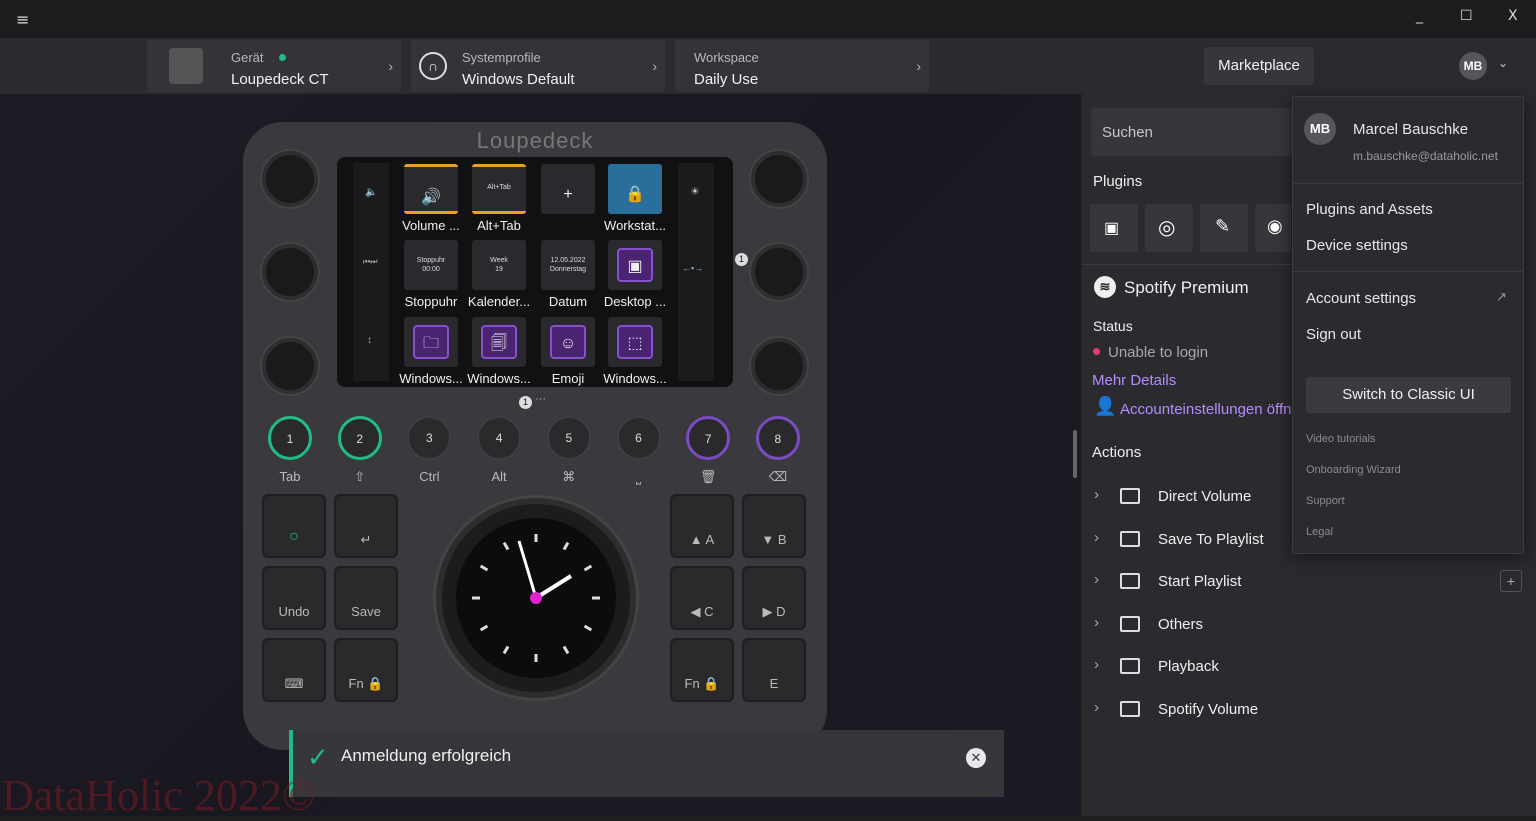 The height and width of the screenshot is (821, 1536). Describe the element at coordinates (1096, 351) in the screenshot. I see `status-error-icon` at that location.